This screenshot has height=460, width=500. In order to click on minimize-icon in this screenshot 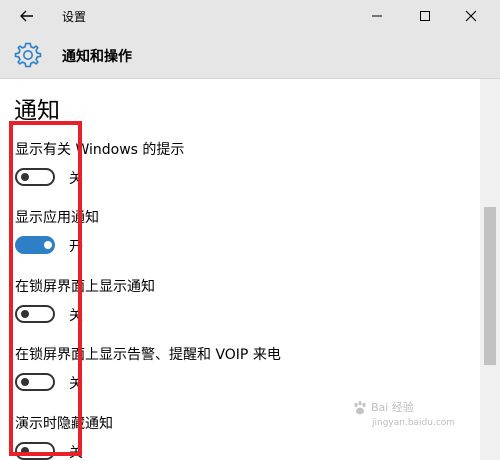, I will do `click(377, 16)`.